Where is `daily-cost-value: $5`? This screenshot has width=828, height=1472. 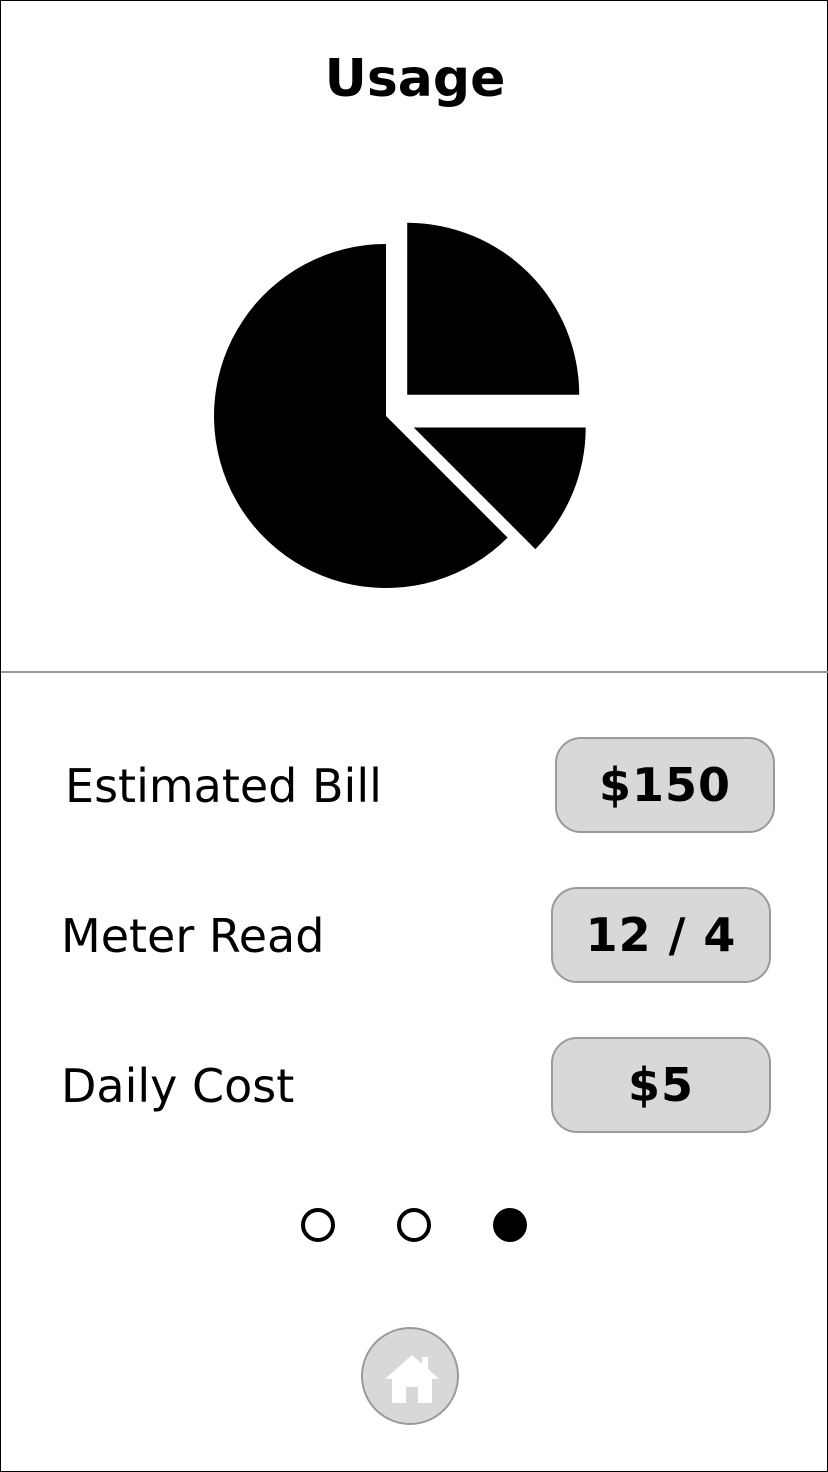
daily-cost-value: $5 is located at coordinates (661, 1085).